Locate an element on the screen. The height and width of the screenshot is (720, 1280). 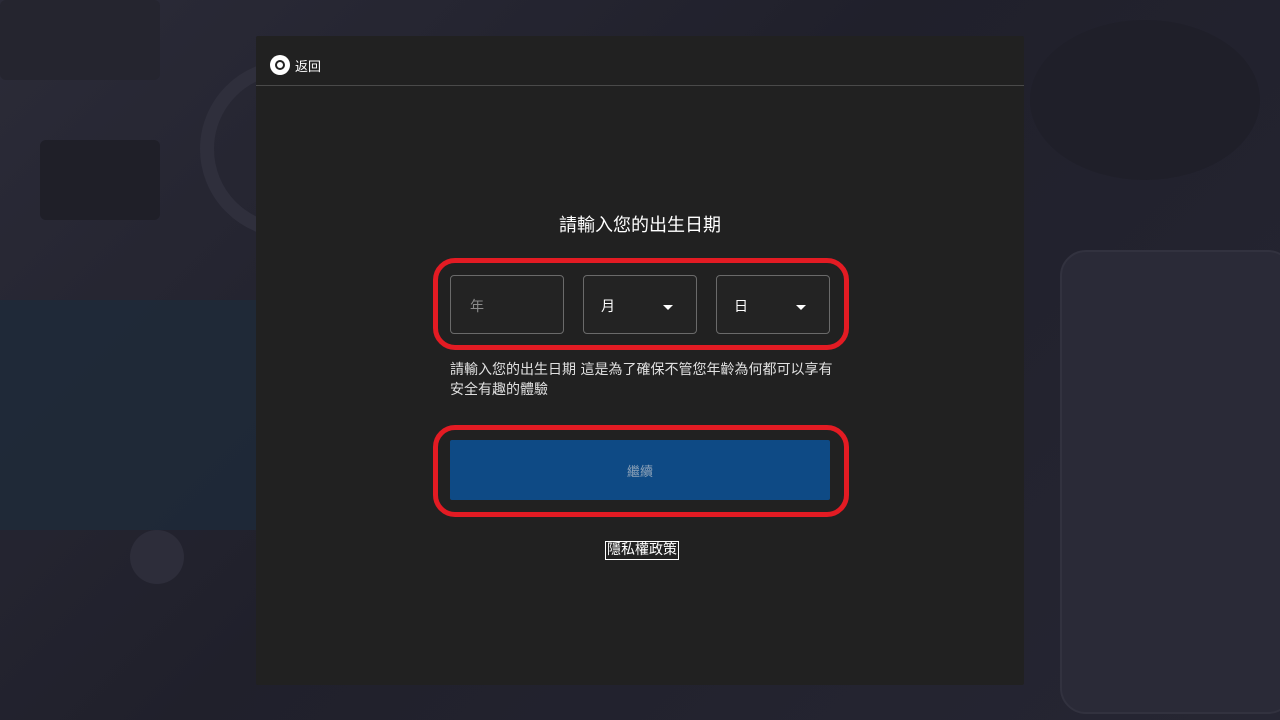
year-input: 年 is located at coordinates (507, 304).